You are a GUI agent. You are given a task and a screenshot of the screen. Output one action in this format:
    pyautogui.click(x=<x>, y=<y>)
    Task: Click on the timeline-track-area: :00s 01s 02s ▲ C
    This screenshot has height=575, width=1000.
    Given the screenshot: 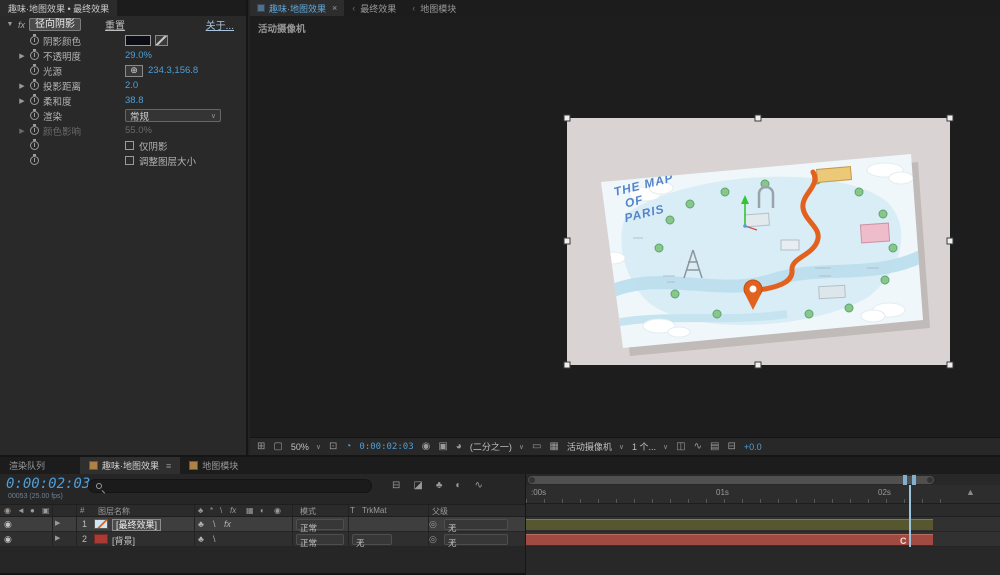 What is the action you would take?
    pyautogui.click(x=762, y=524)
    